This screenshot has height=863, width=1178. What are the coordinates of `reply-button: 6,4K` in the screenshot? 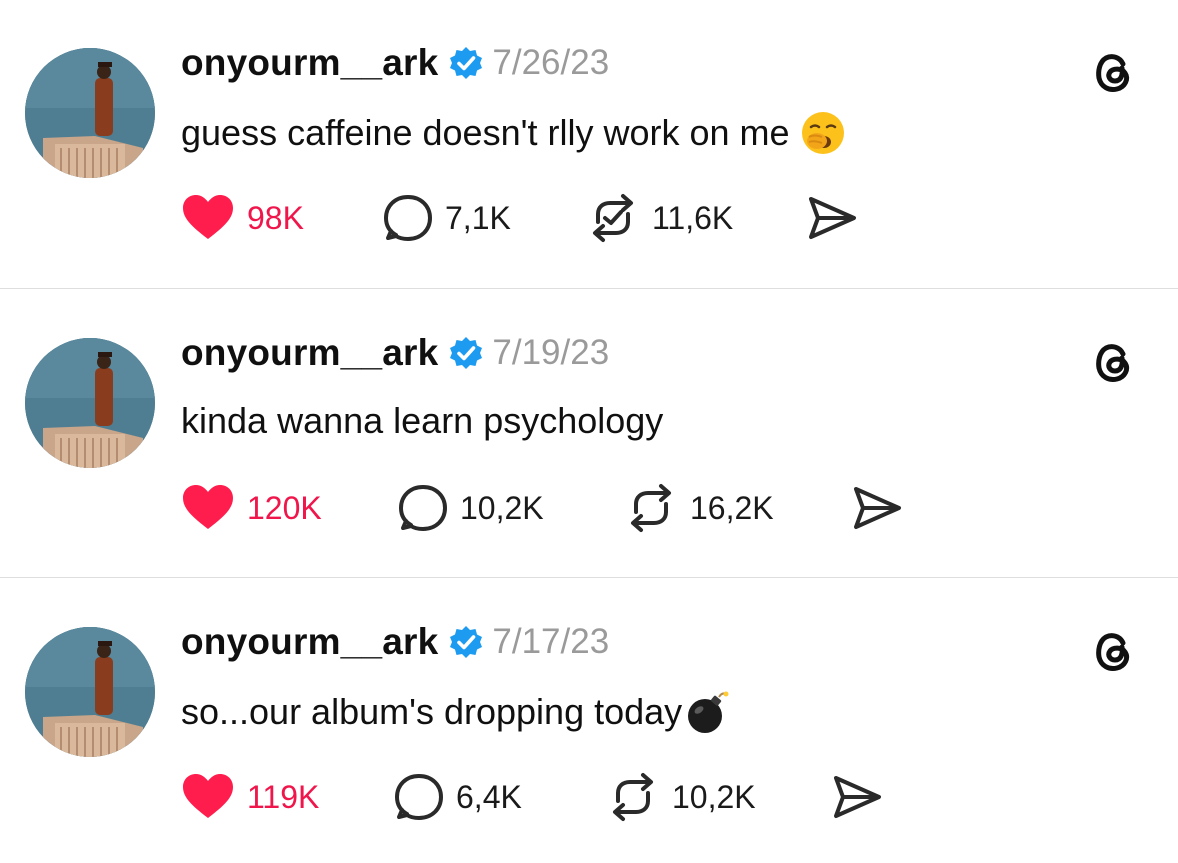 It's located at (458, 797).